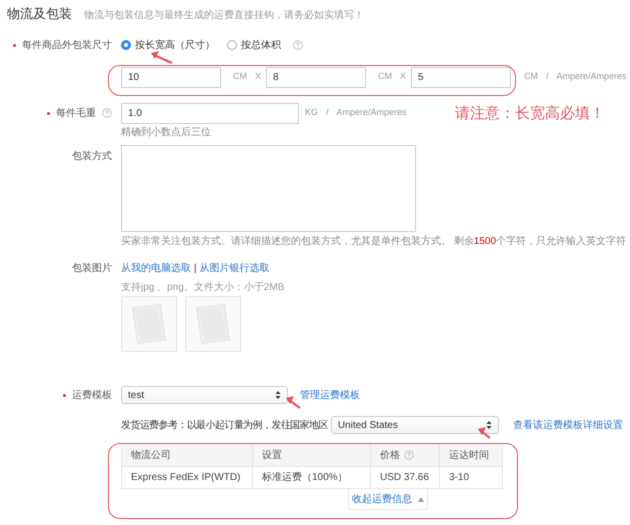 The image size is (630, 525). What do you see at coordinates (390, 455) in the screenshot?
I see `column-header: 价格` at bounding box center [390, 455].